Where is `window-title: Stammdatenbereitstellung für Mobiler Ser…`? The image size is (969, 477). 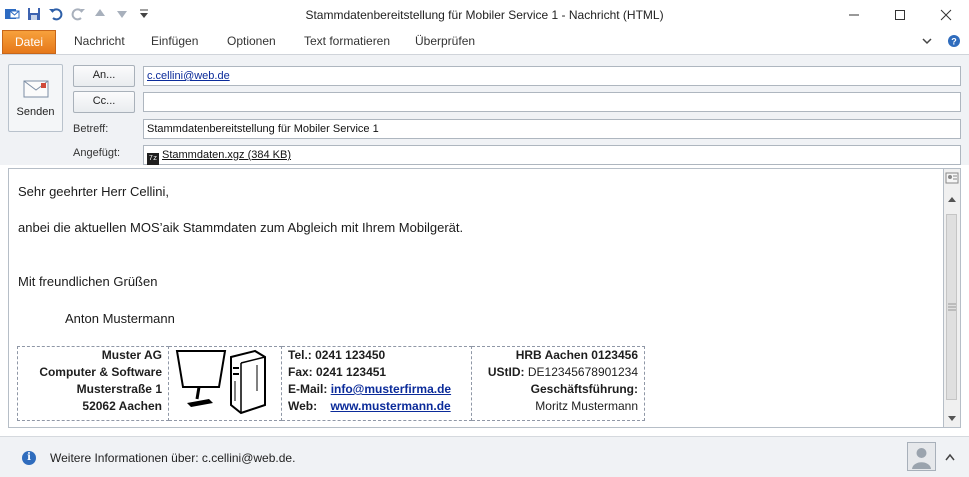 window-title: Stammdatenbereitstellung für Mobiler Ser… is located at coordinates (484, 15).